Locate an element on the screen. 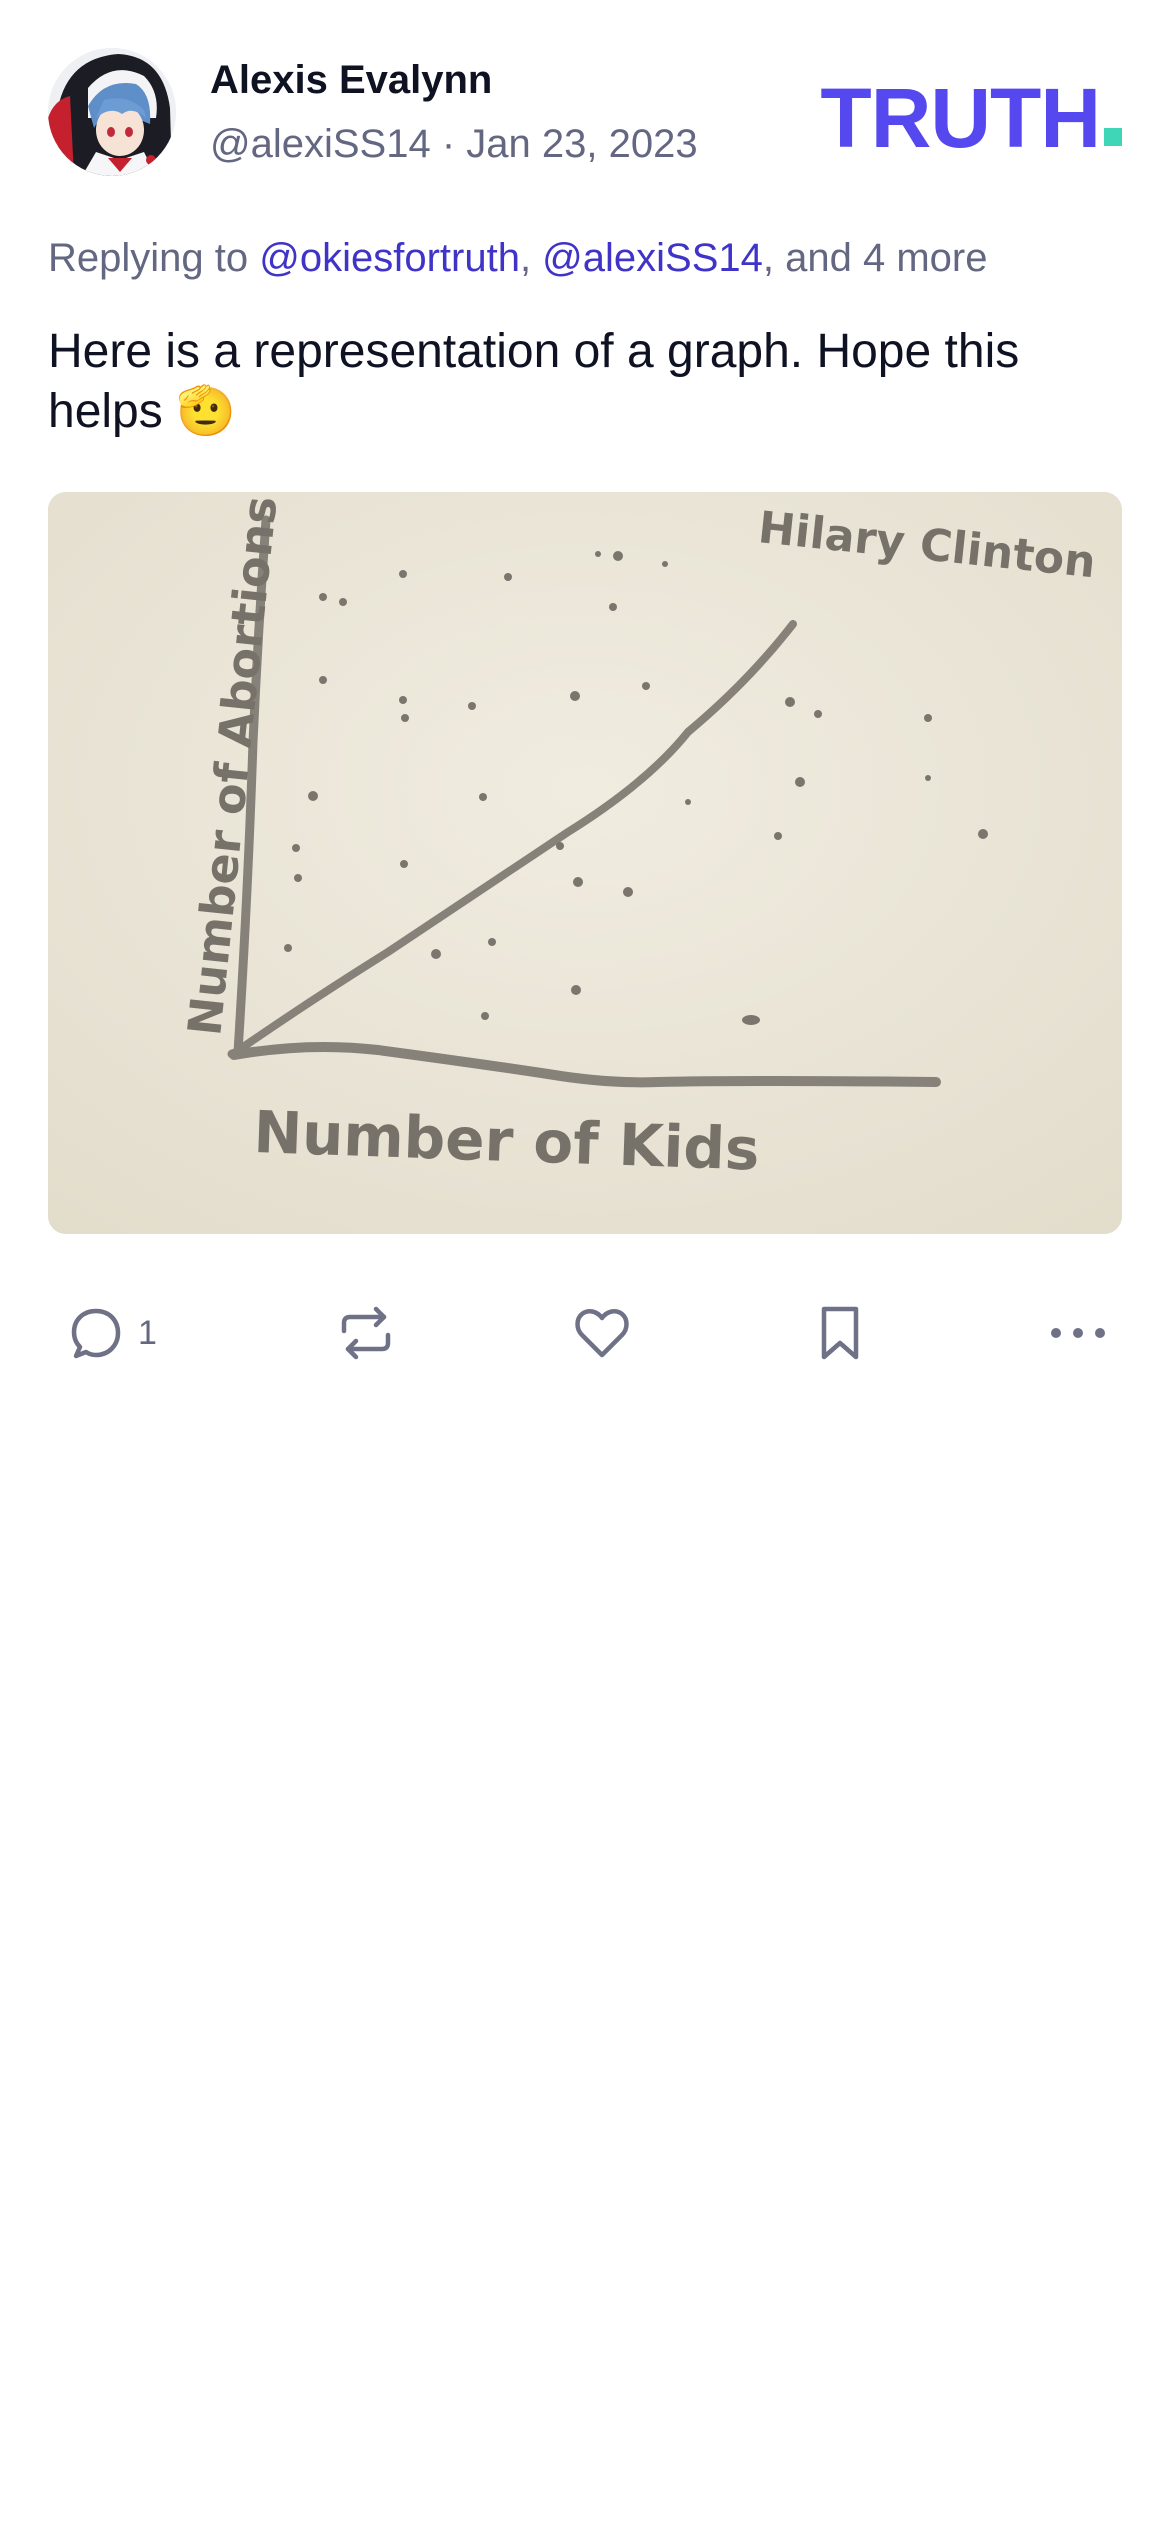 The image size is (1170, 2547). replying-suffix: , and 4 more is located at coordinates (875, 258).